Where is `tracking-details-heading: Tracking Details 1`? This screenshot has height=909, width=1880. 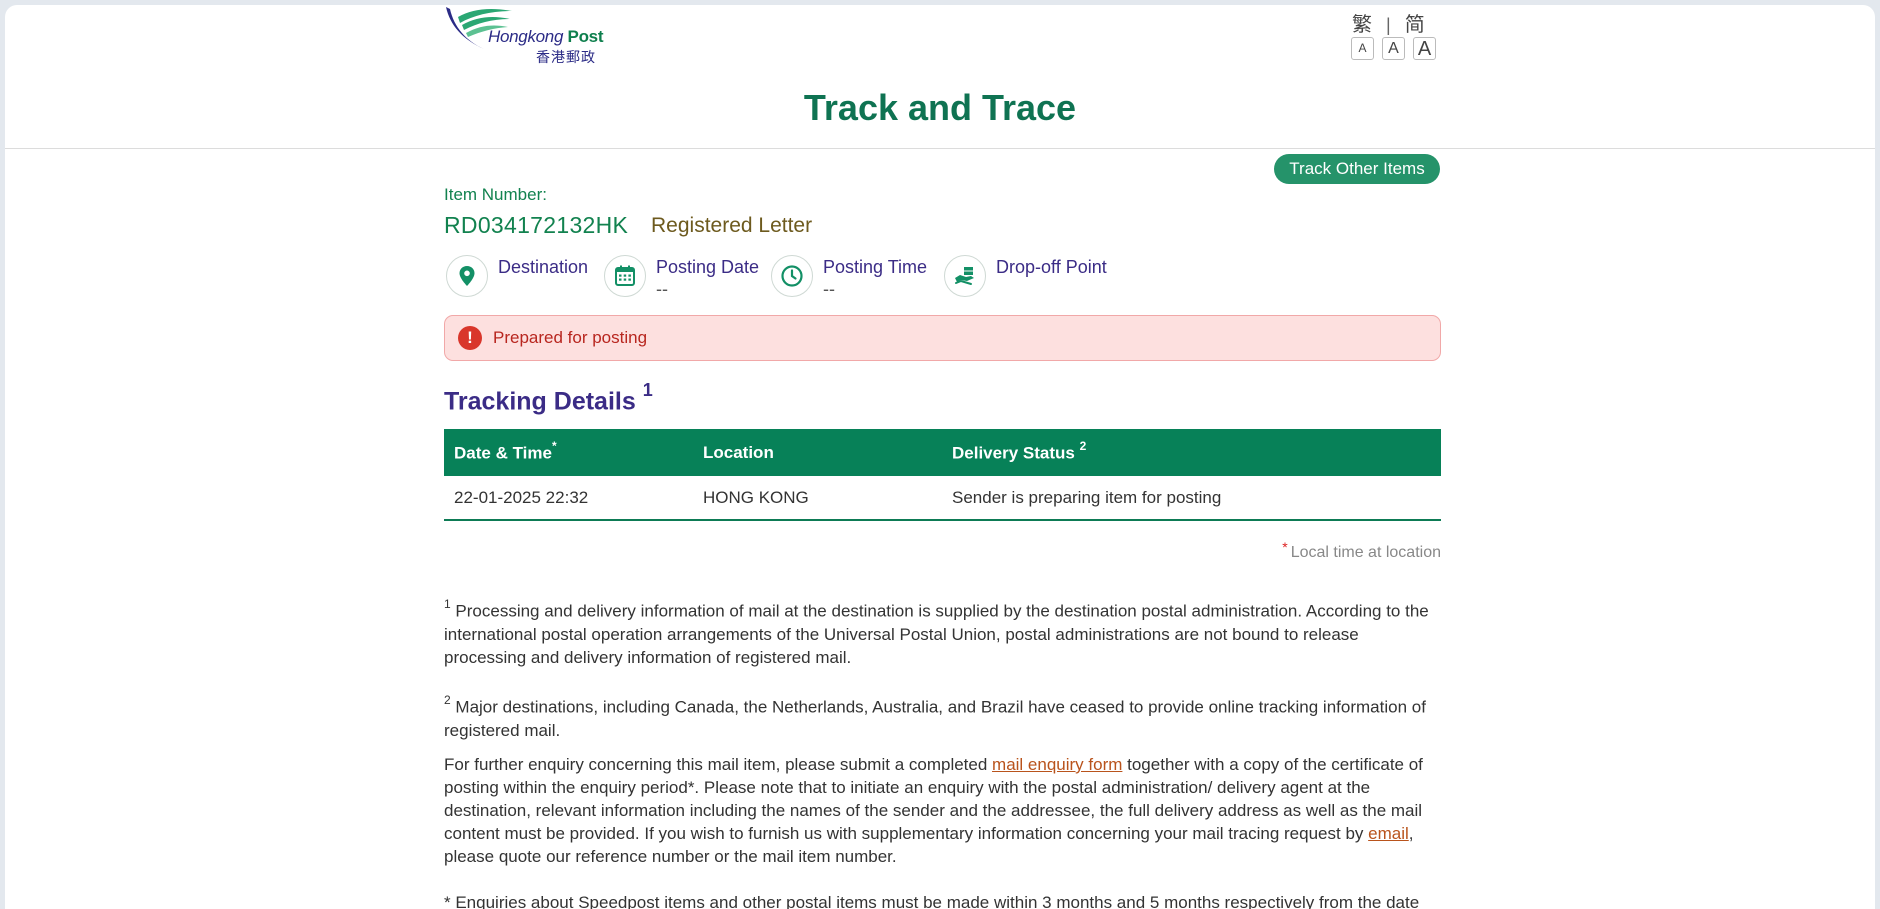
tracking-details-heading: Tracking Details 1 is located at coordinates (548, 398).